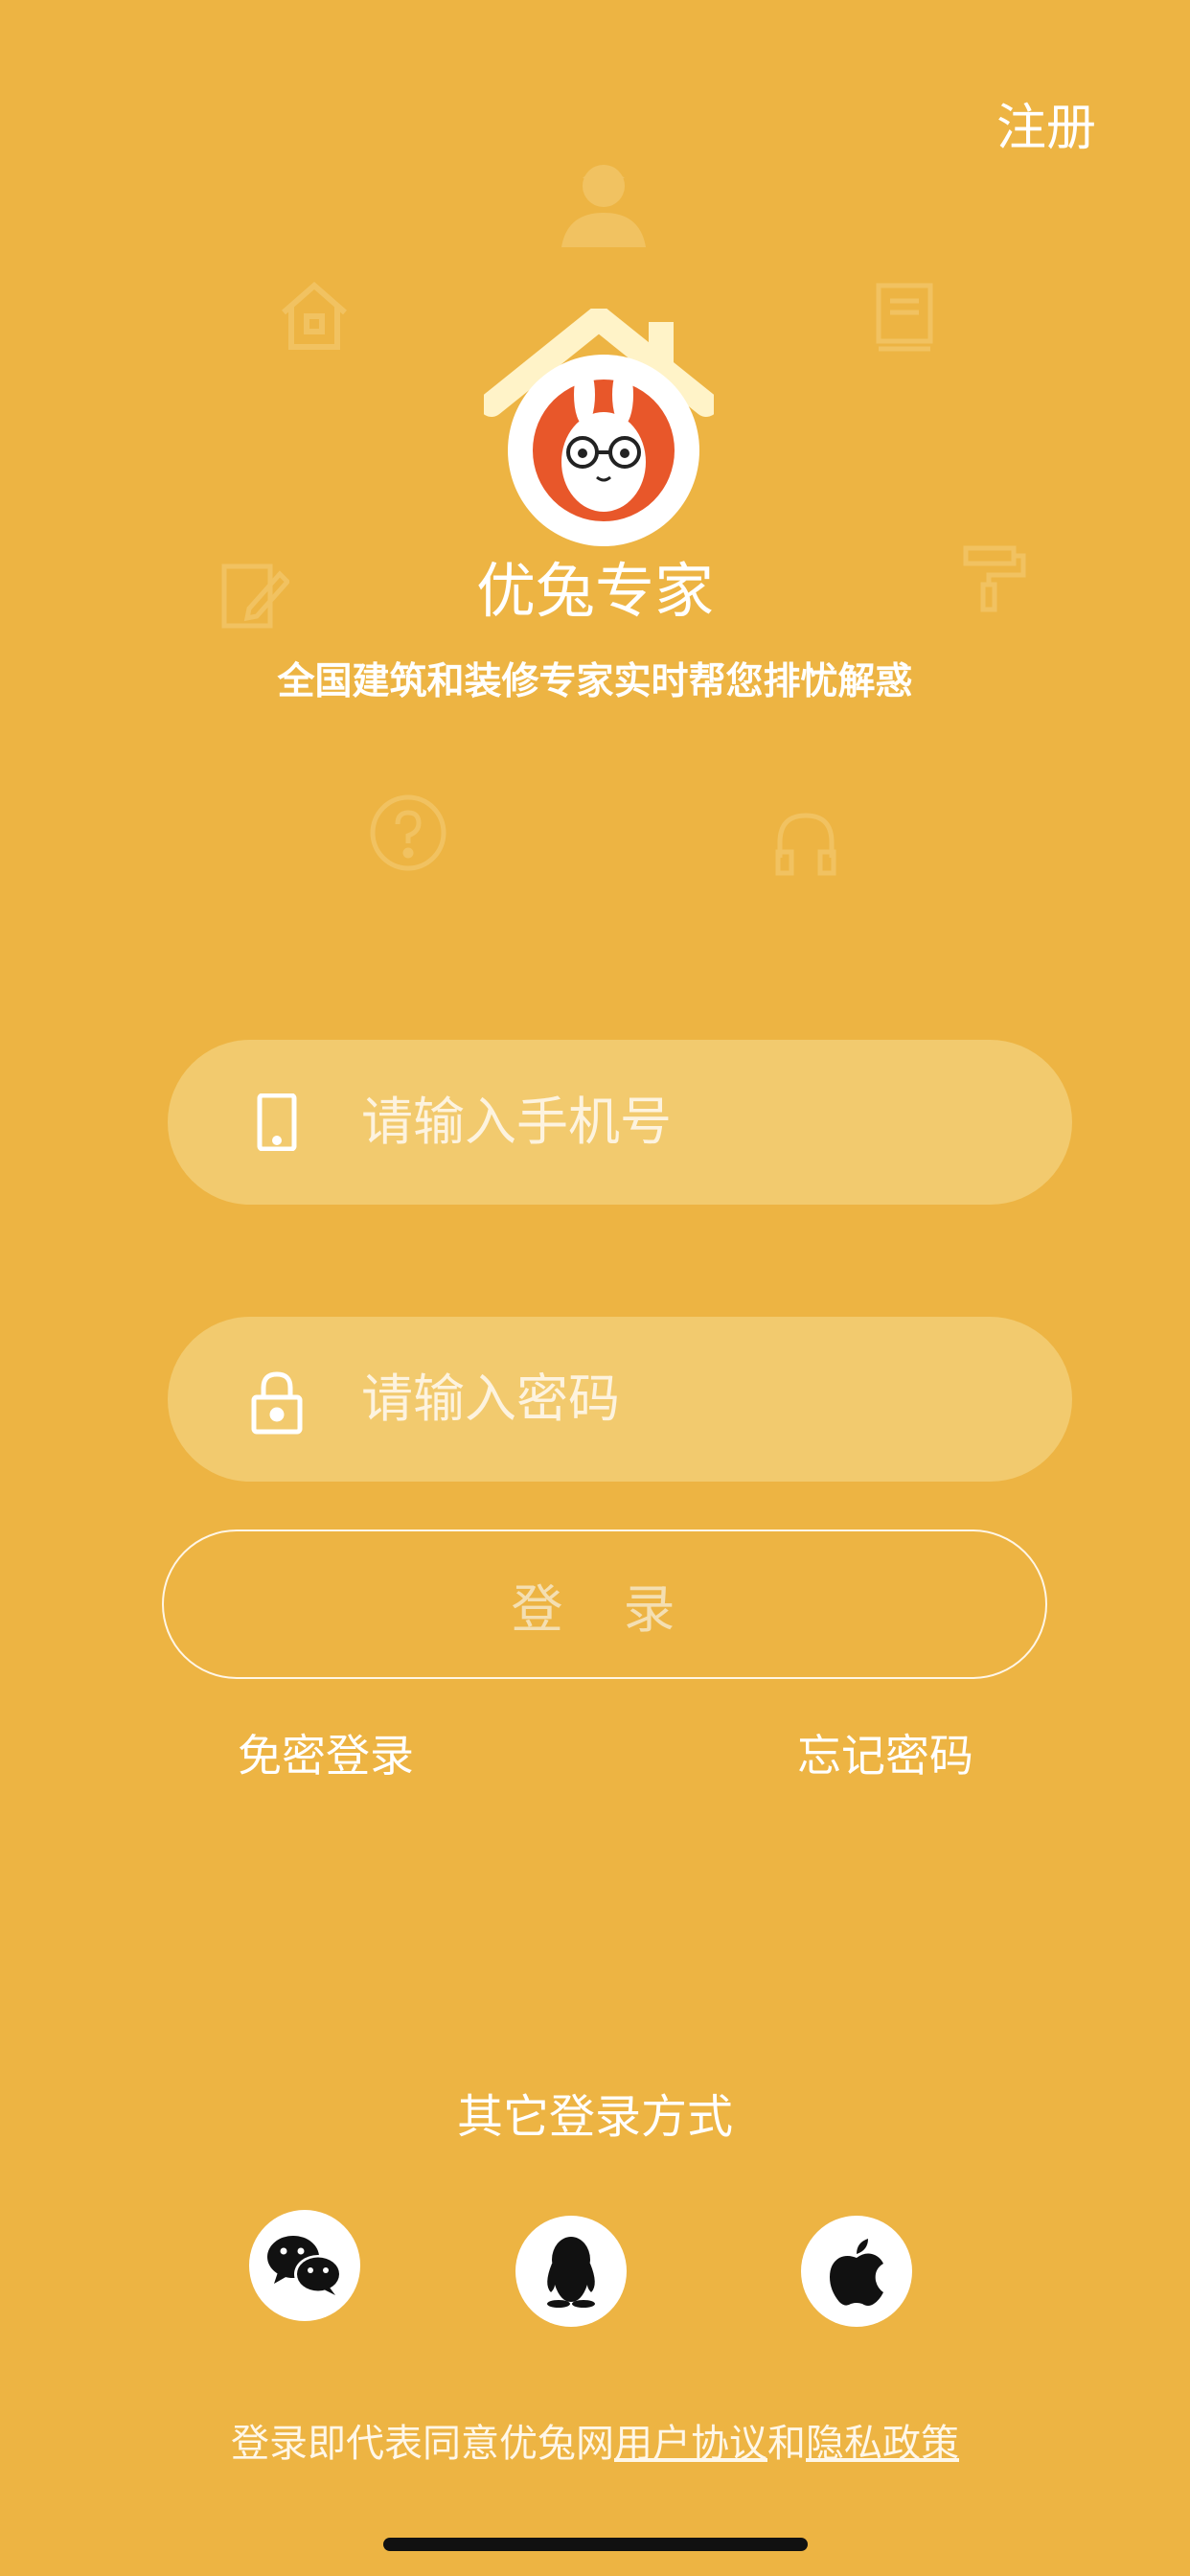 The image size is (1190, 2576). What do you see at coordinates (315, 316) in the screenshot?
I see `house-icon` at bounding box center [315, 316].